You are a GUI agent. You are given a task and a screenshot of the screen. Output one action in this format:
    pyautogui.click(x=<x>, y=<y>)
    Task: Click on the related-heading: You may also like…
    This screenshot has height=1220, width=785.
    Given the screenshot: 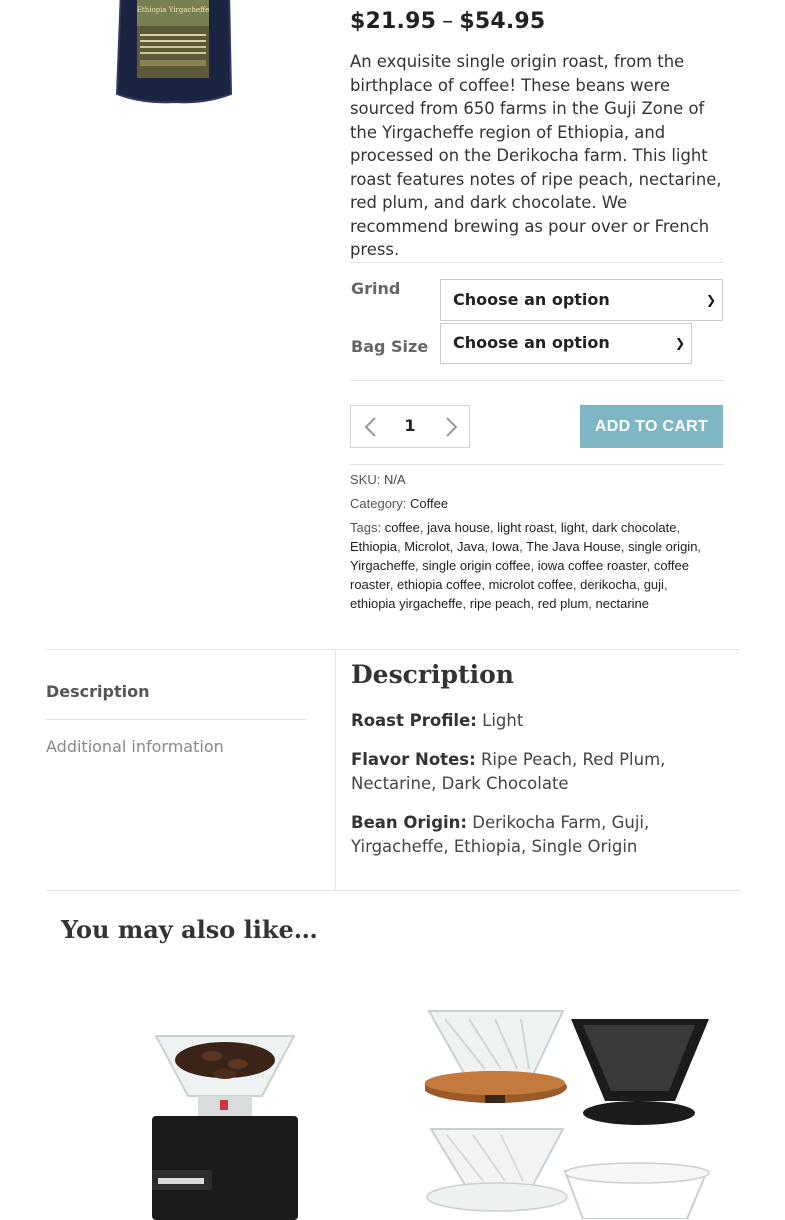 What is the action you would take?
    pyautogui.click(x=189, y=929)
    